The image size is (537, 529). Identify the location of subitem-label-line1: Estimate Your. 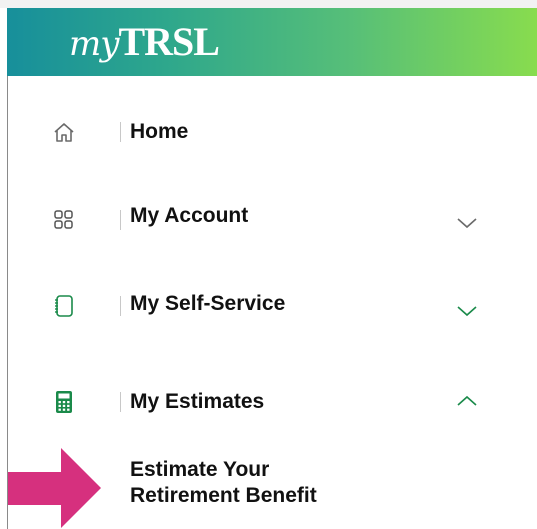
(200, 469).